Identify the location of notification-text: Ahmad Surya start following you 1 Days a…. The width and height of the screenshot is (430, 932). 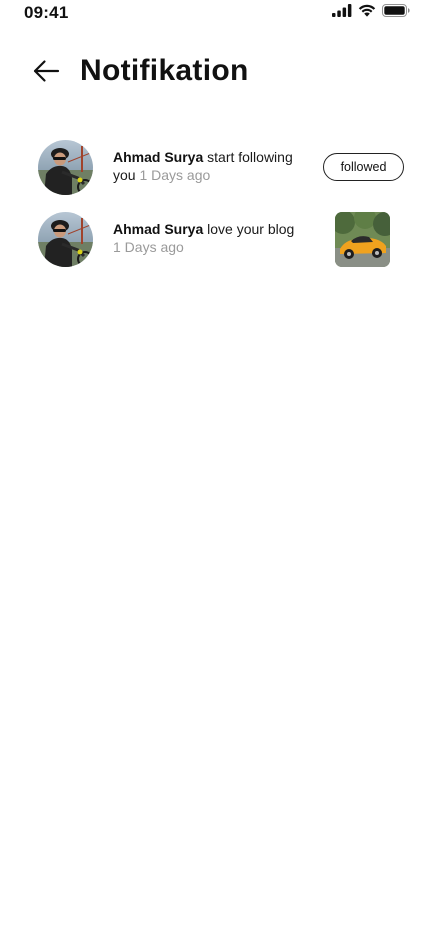
(210, 166).